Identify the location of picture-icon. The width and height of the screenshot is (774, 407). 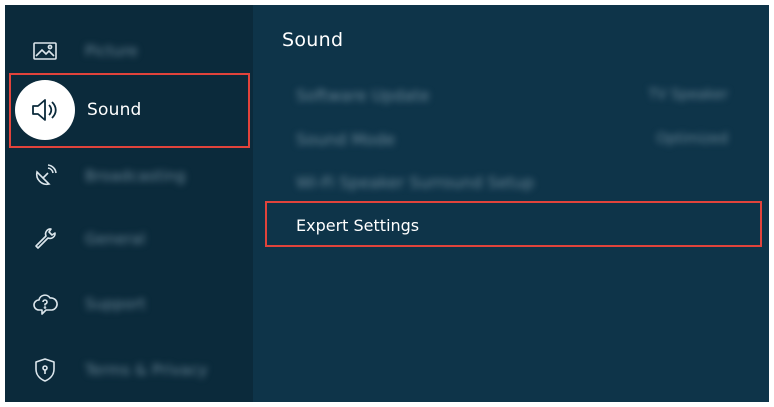
(45, 51).